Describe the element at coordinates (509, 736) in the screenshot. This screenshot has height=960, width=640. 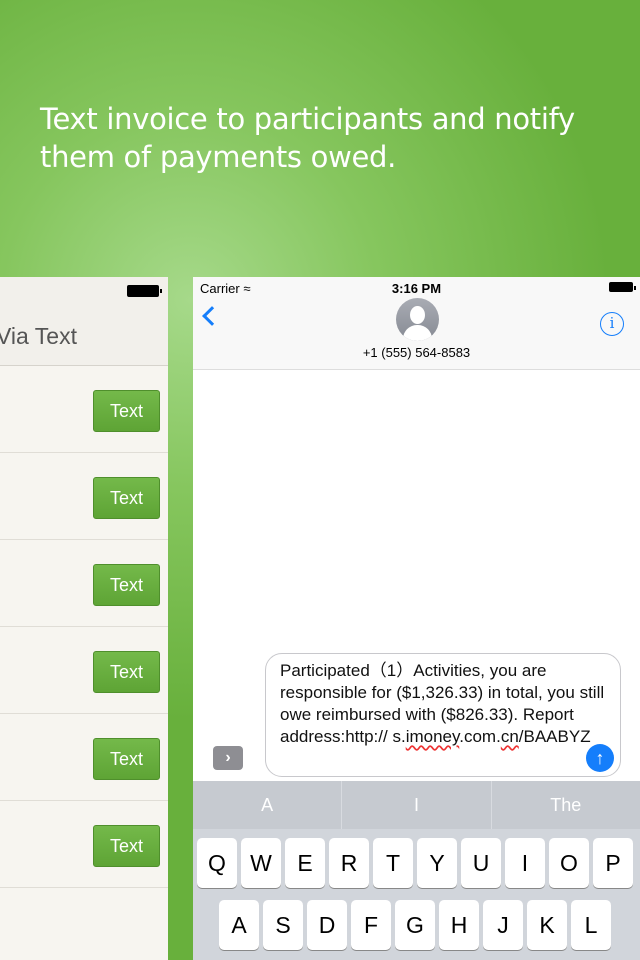
I see `message-url-part: cn` at that location.